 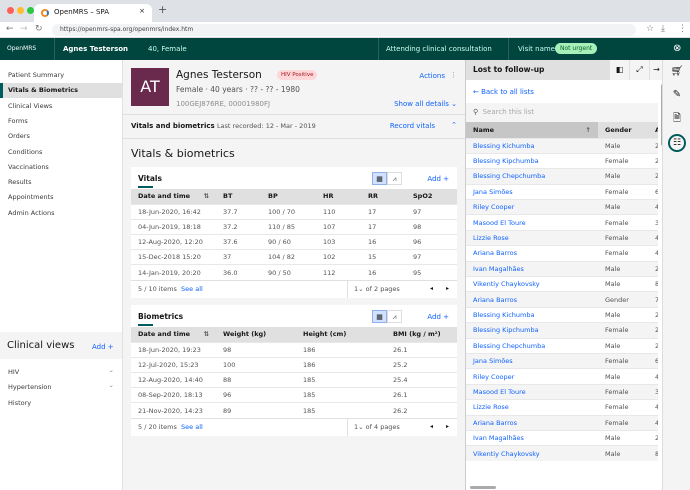 I want to click on new-tab-button: +, so click(x=162, y=9).